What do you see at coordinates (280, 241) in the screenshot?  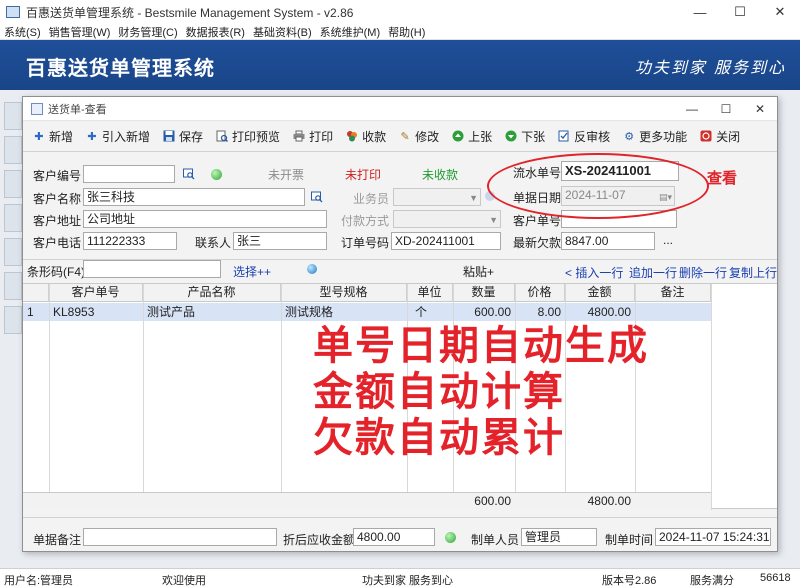 I see `contact-input: 张三` at bounding box center [280, 241].